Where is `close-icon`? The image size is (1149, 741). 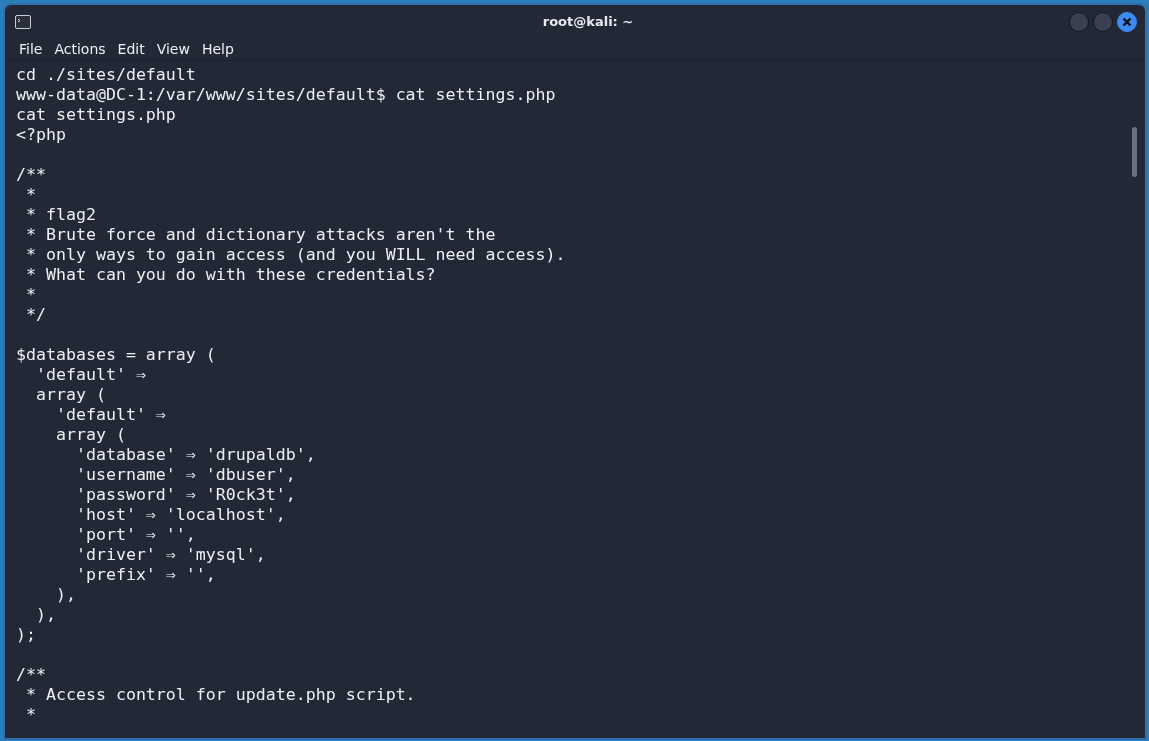
close-icon is located at coordinates (1127, 22).